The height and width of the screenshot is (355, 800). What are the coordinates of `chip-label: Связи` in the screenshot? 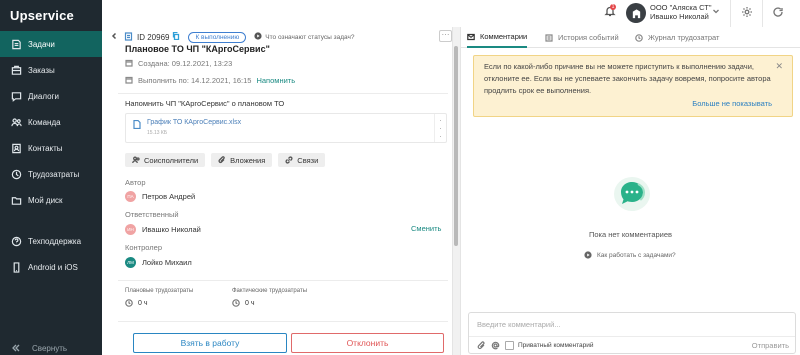 It's located at (308, 160).